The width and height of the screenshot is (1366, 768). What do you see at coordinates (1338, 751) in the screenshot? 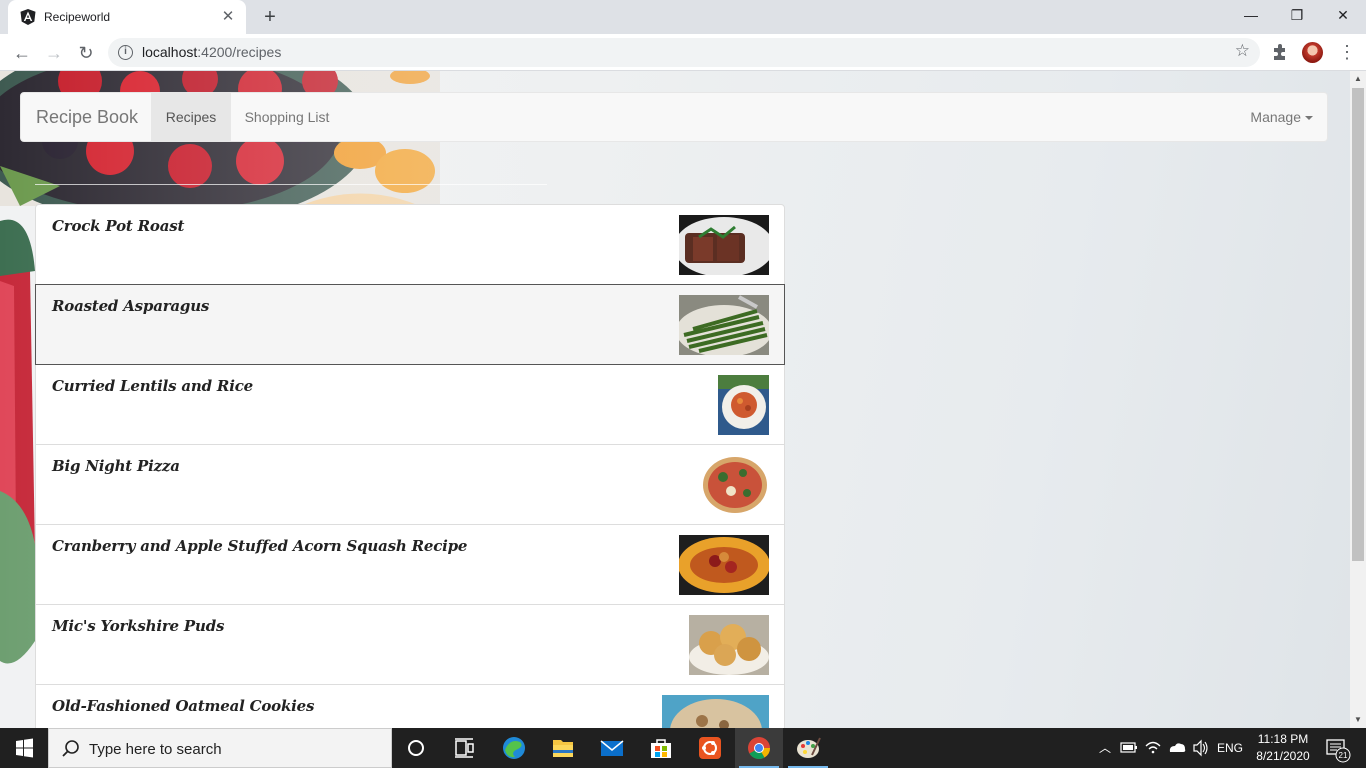
I see `notification-icon: 21` at bounding box center [1338, 751].